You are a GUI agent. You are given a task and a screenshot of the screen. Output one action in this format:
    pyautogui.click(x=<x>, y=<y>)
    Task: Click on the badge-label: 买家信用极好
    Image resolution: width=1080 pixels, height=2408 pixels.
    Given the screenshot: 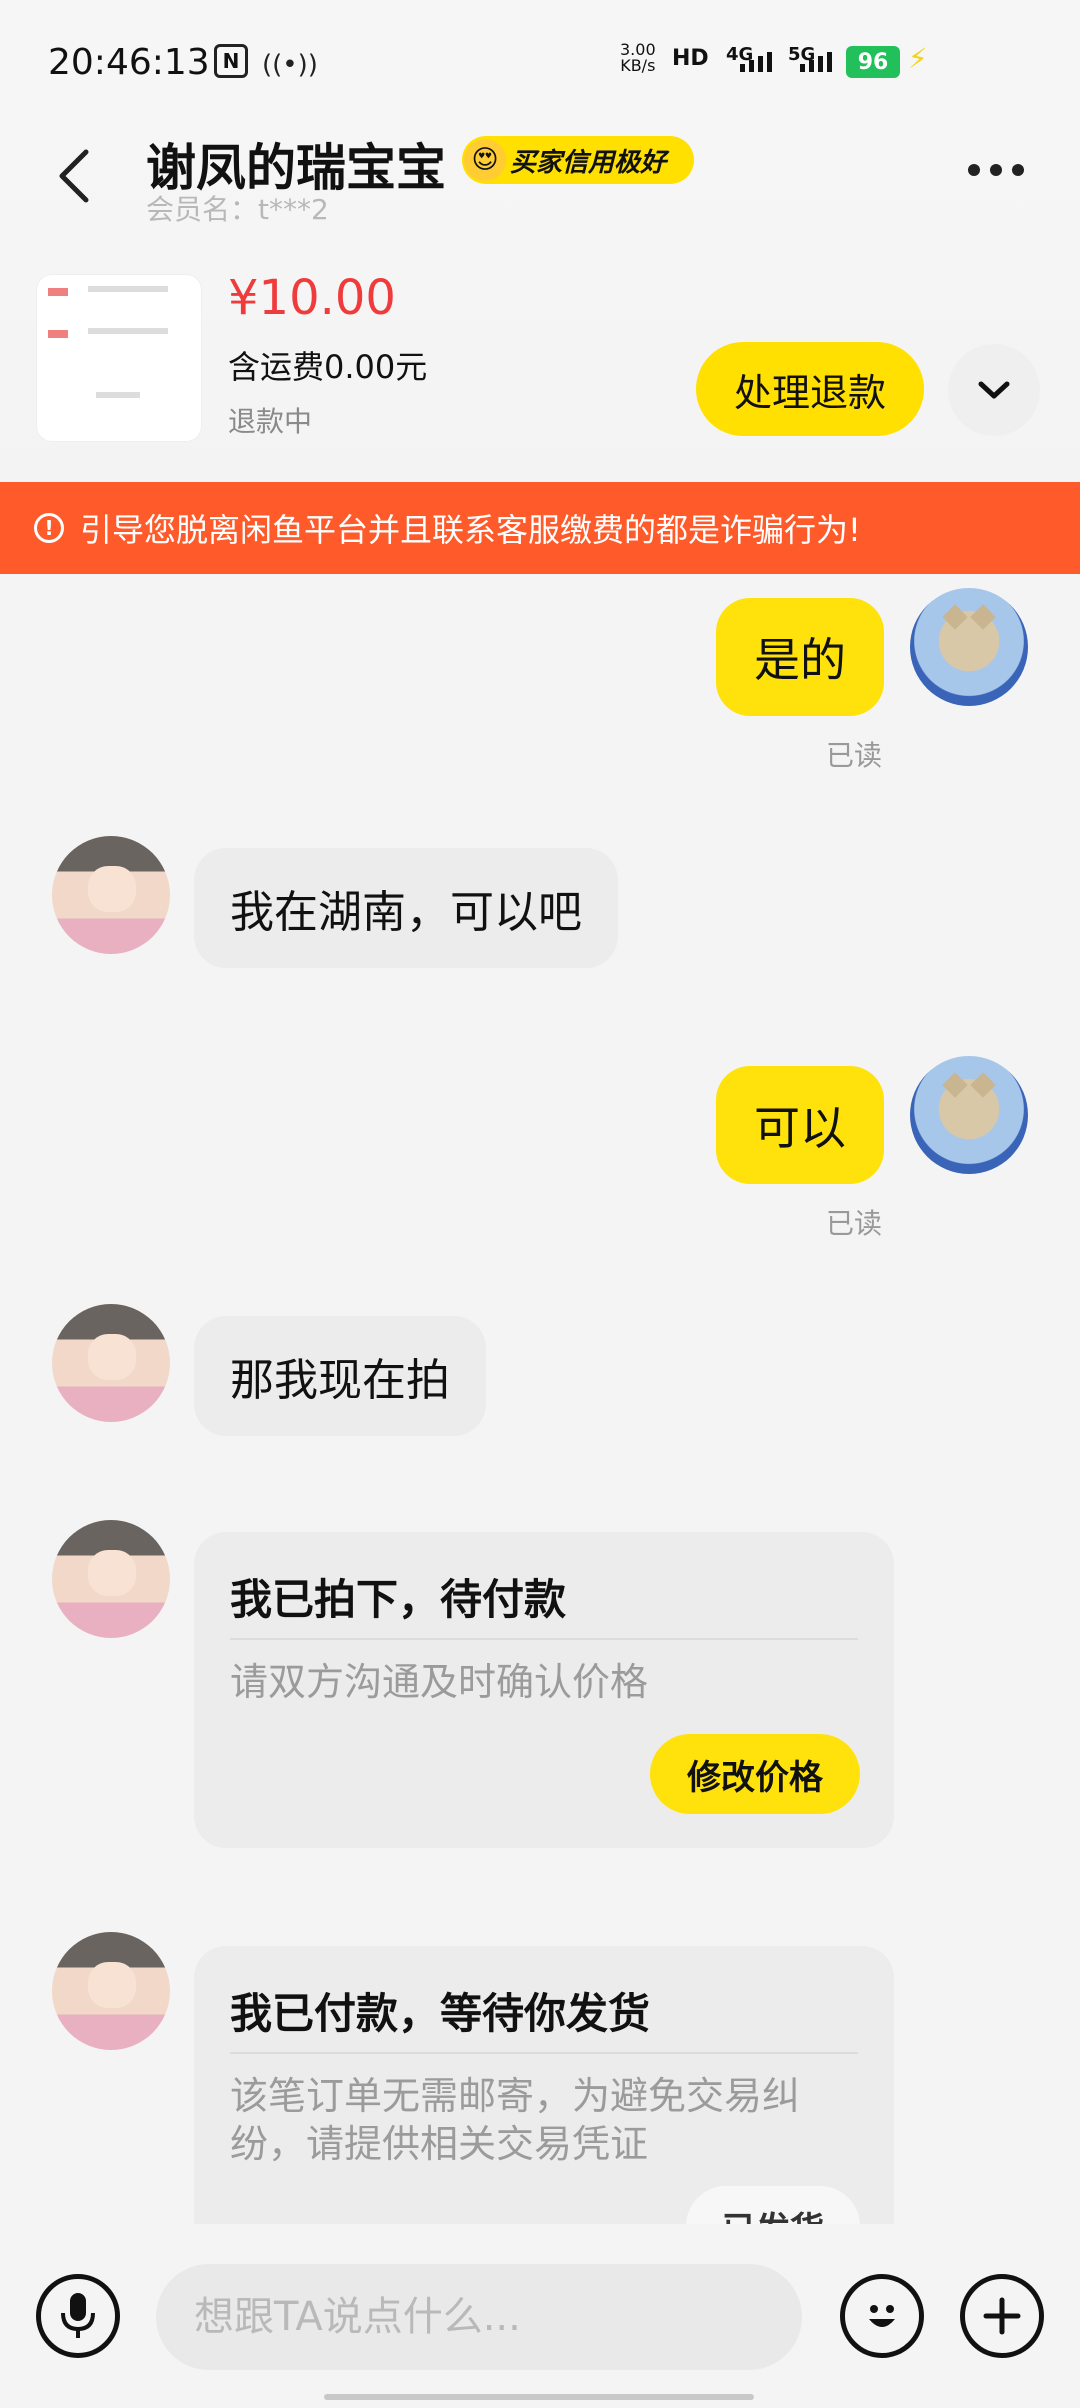 What is the action you would take?
    pyautogui.click(x=588, y=162)
    